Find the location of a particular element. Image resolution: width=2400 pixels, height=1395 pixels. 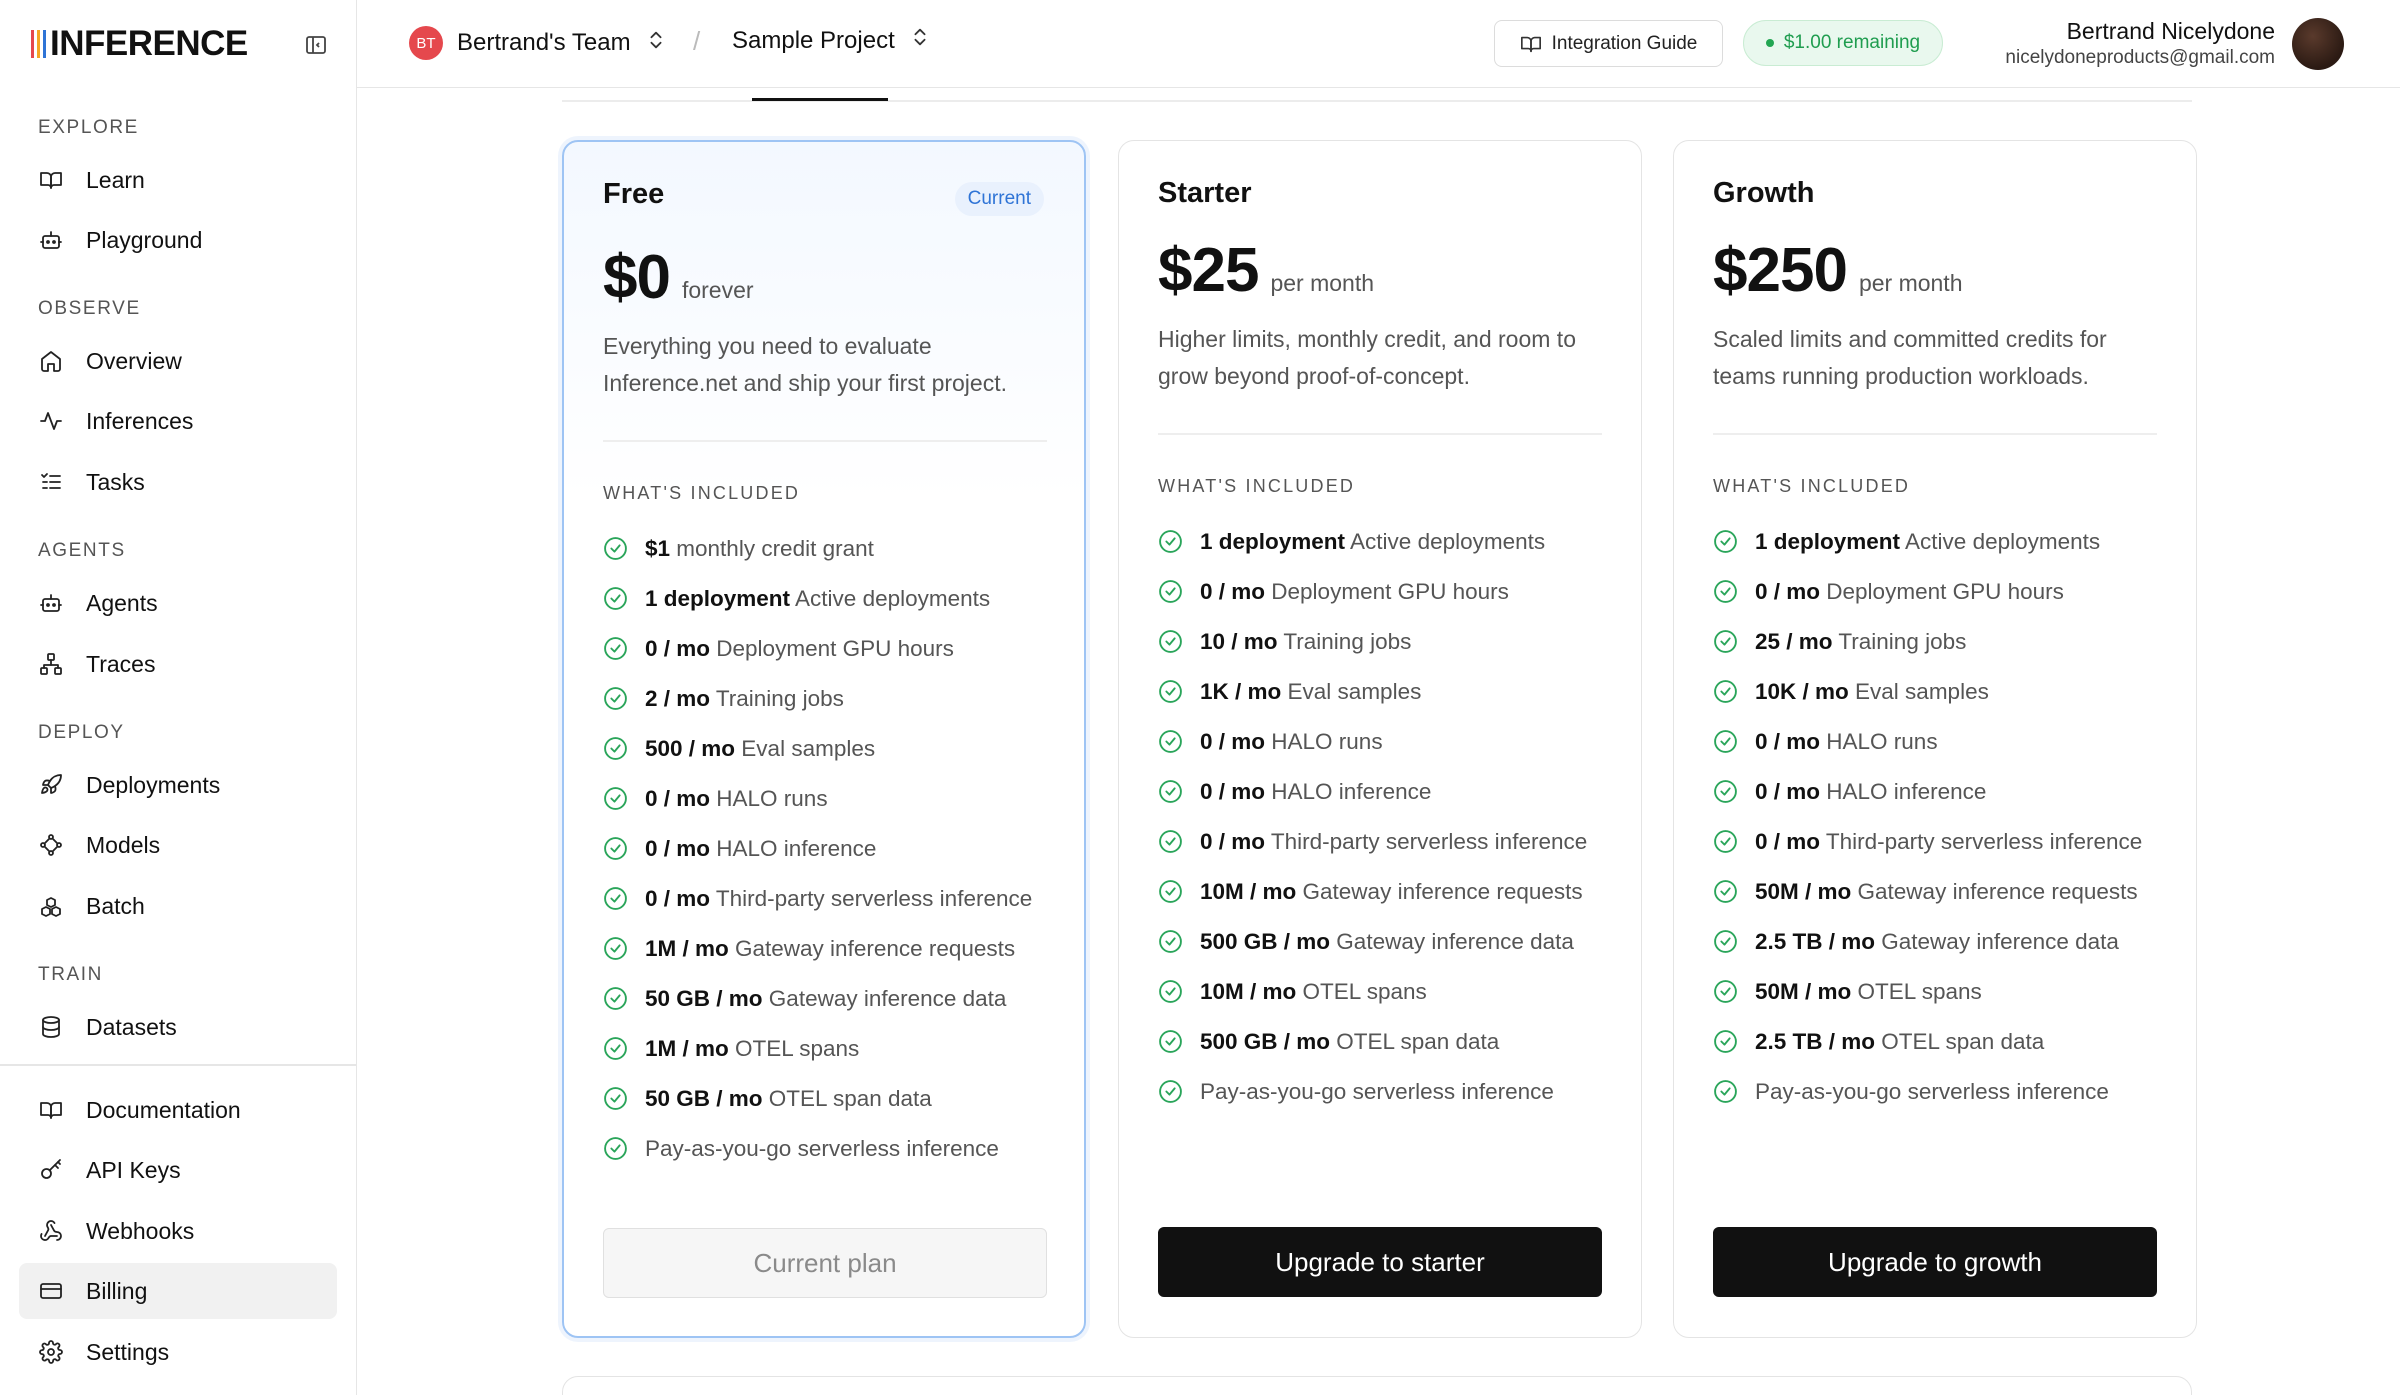

feature-item: 0 / mo HALO runs is located at coordinates (828, 798).